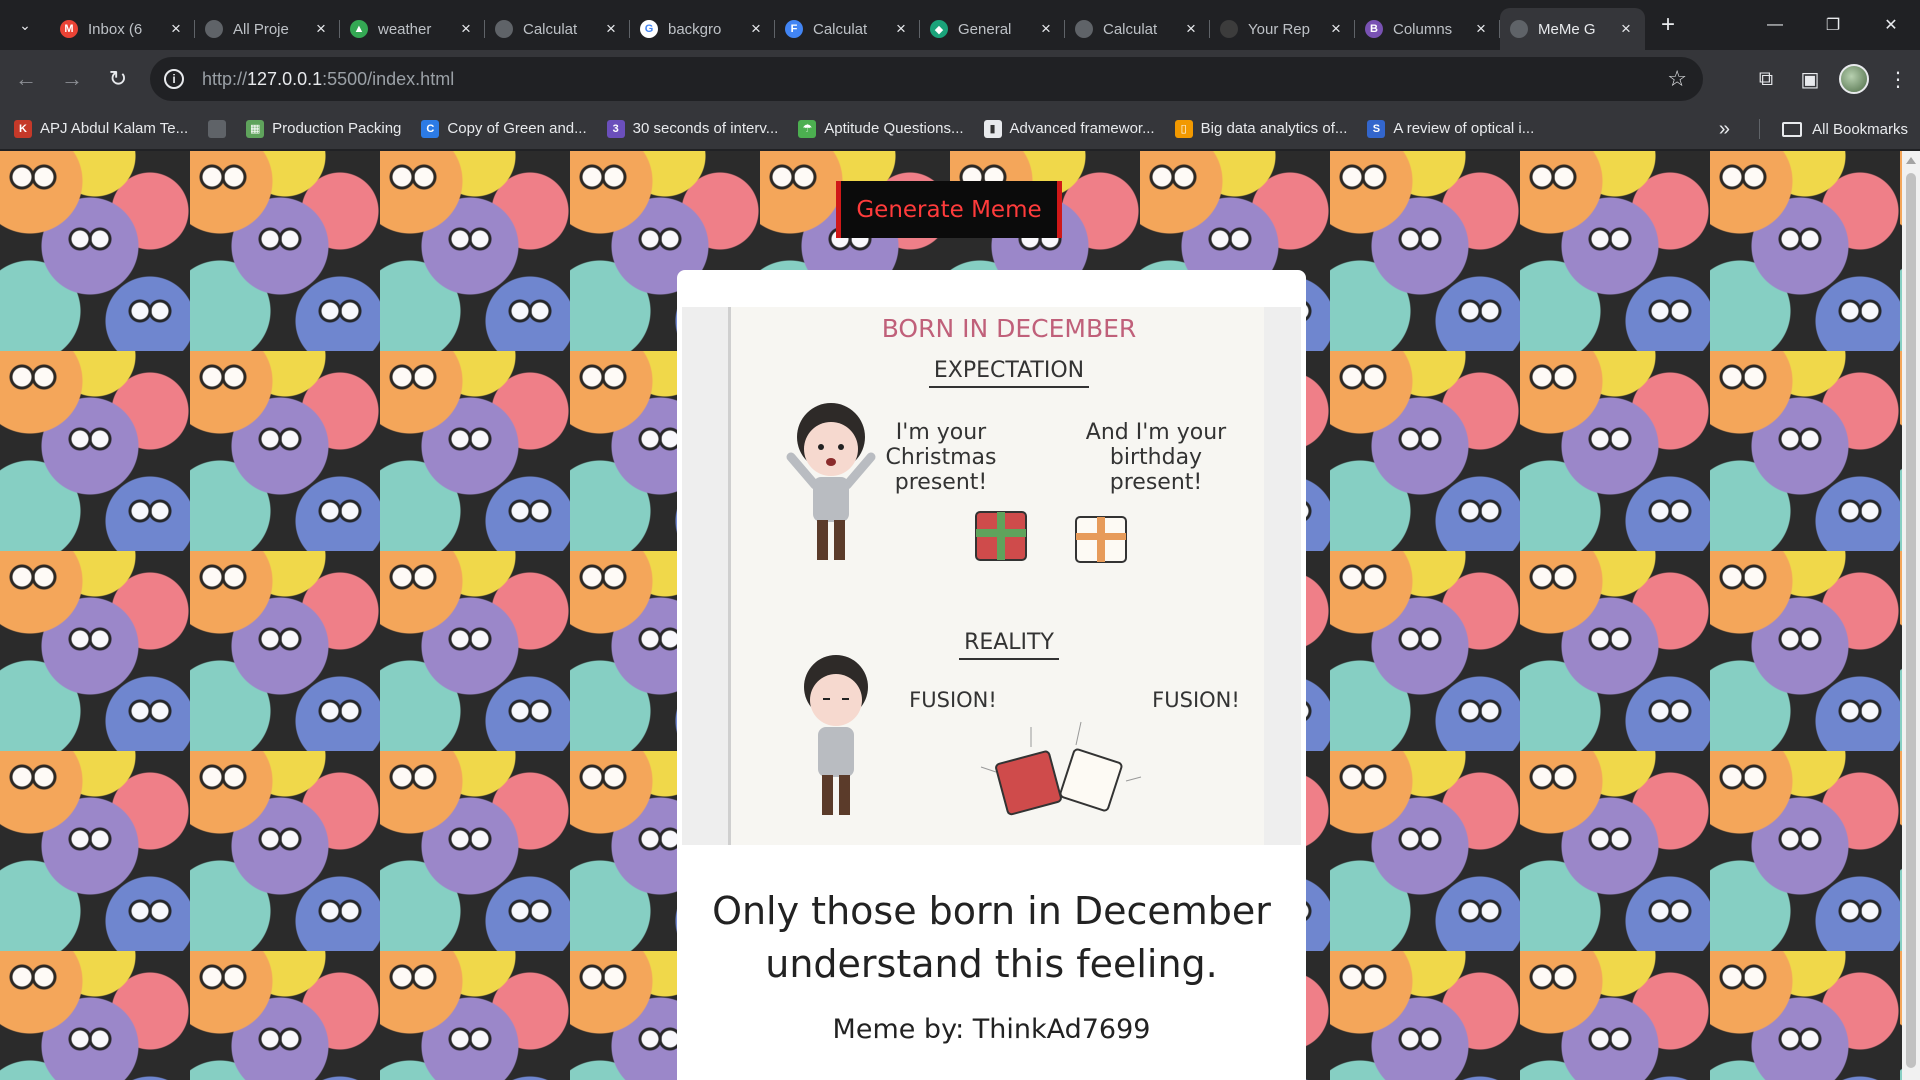  I want to click on bubble2-line2: birthday, so click(1156, 457).